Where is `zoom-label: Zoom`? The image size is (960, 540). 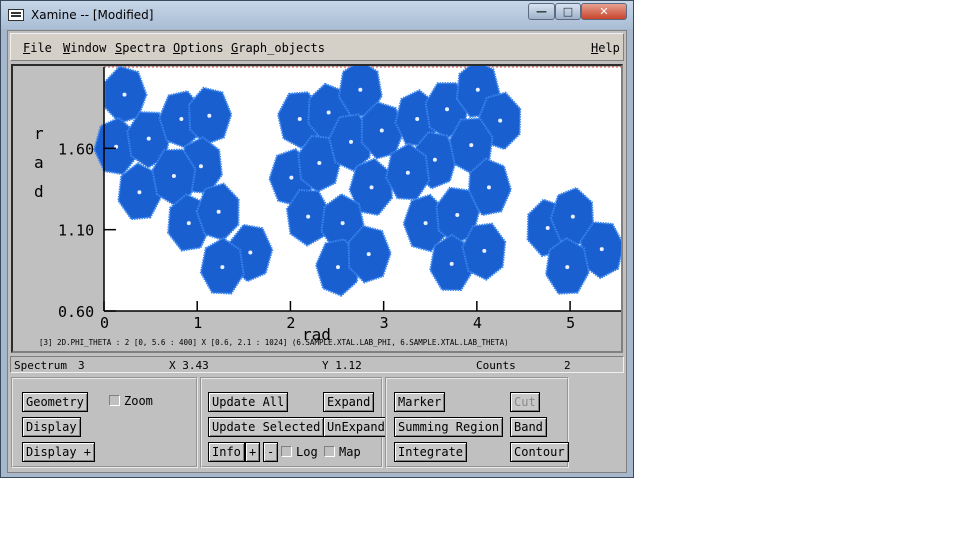
zoom-label: Zoom is located at coordinates (138, 401).